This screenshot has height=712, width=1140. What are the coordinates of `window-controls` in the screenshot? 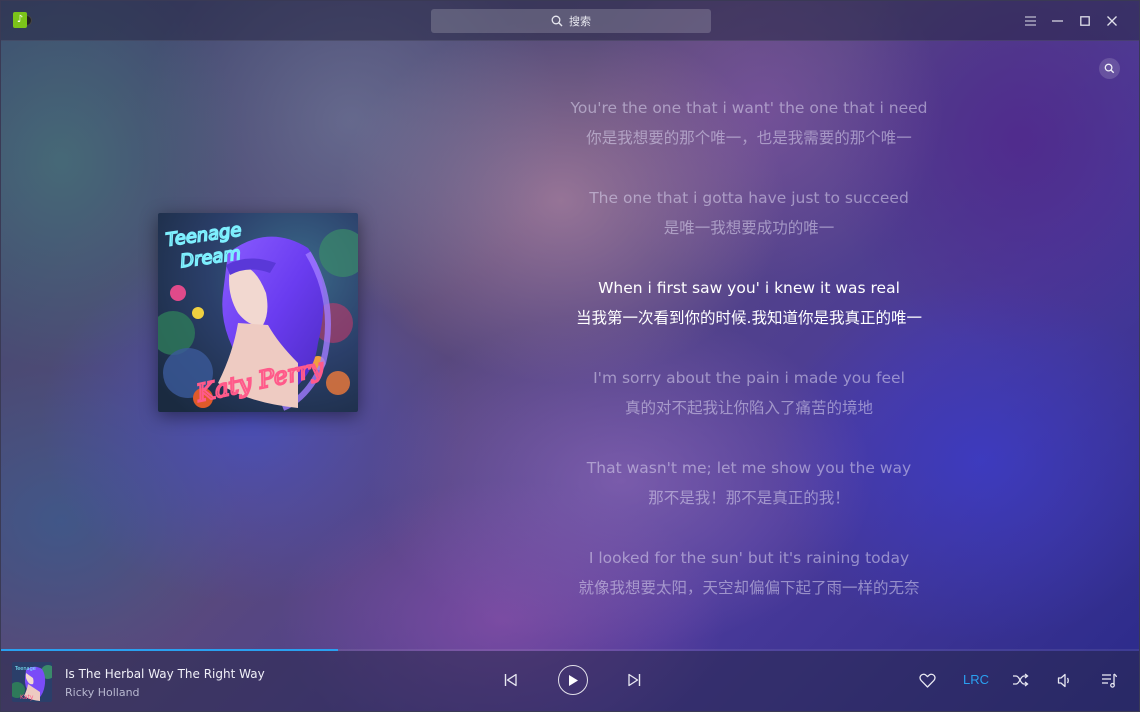 It's located at (1071, 21).